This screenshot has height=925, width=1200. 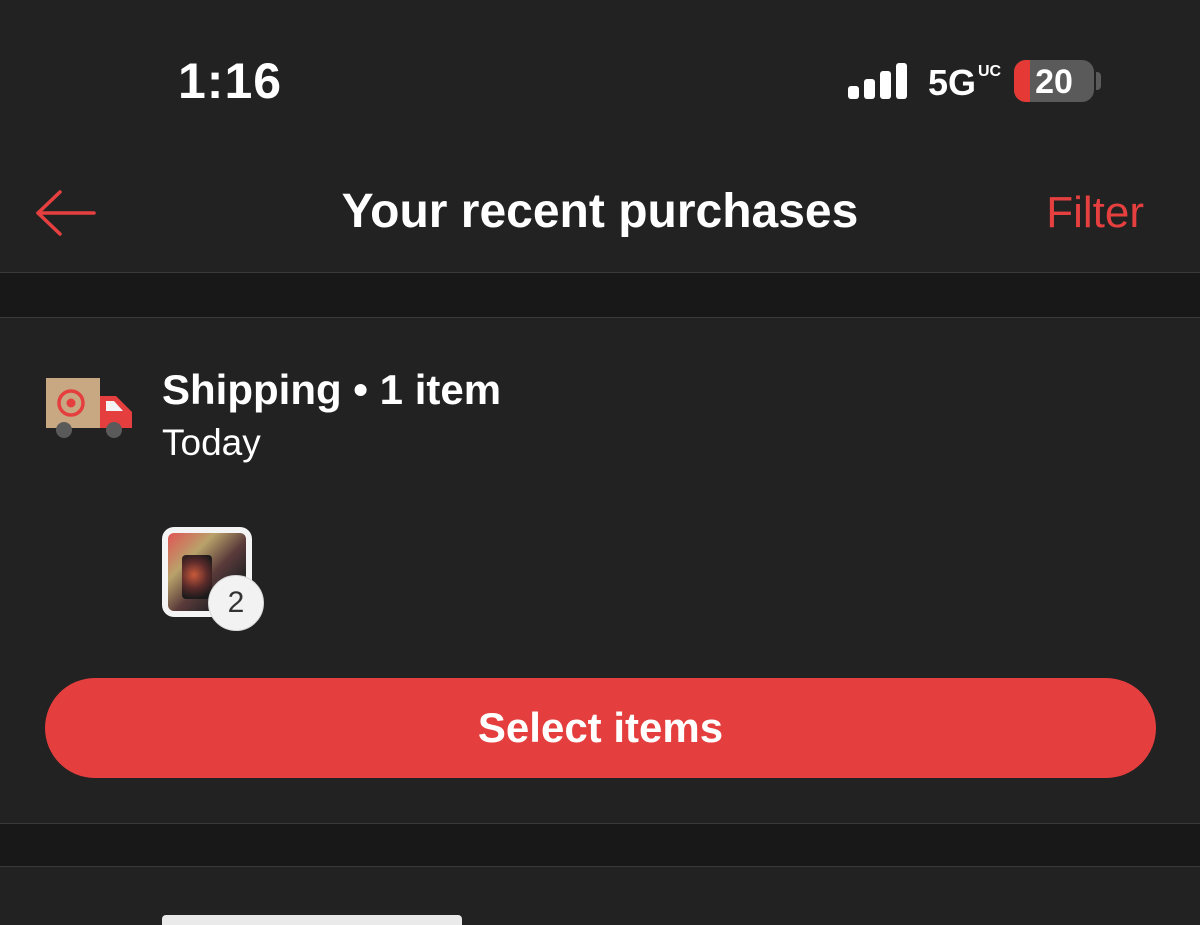 I want to click on network-indicator: 5G UC, so click(x=964, y=83).